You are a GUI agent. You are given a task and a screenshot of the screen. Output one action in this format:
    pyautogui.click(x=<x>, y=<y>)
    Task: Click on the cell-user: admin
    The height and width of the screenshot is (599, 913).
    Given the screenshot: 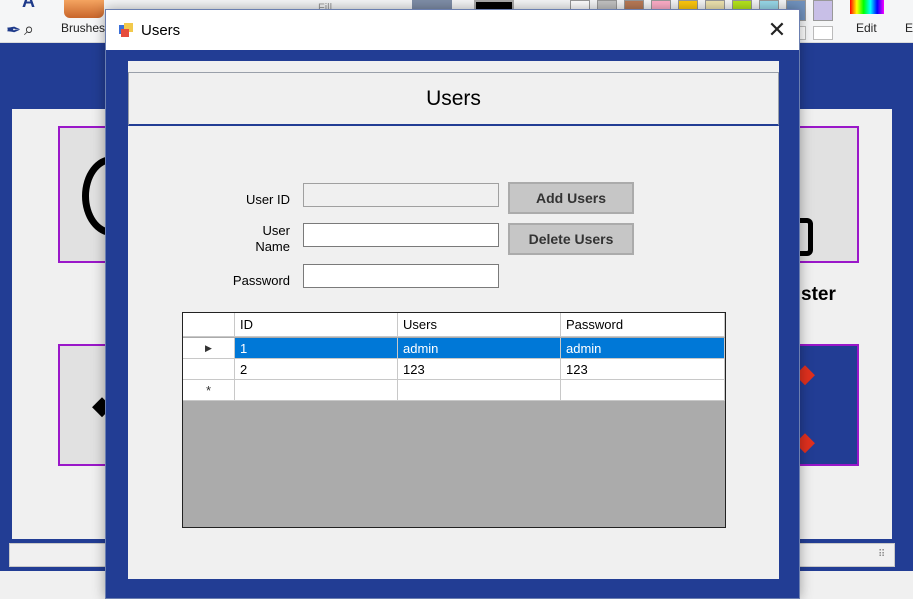 What is the action you would take?
    pyautogui.click(x=479, y=348)
    